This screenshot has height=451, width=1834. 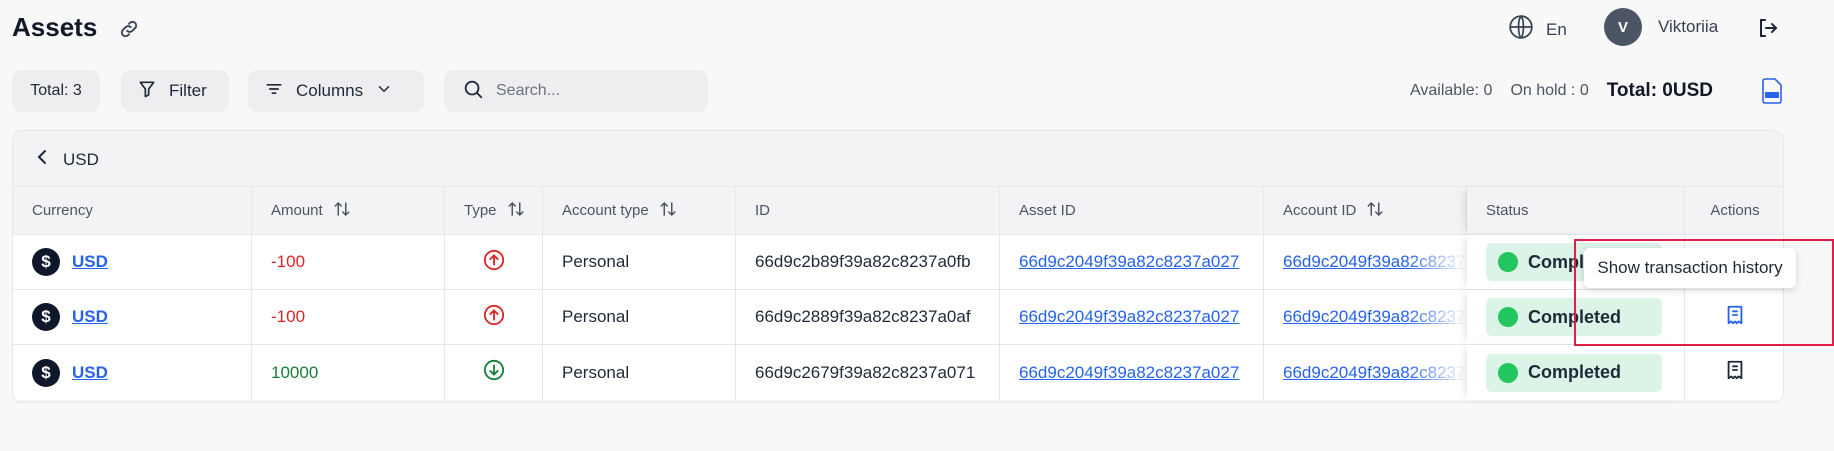 I want to click on search-icon, so click(x=473, y=91).